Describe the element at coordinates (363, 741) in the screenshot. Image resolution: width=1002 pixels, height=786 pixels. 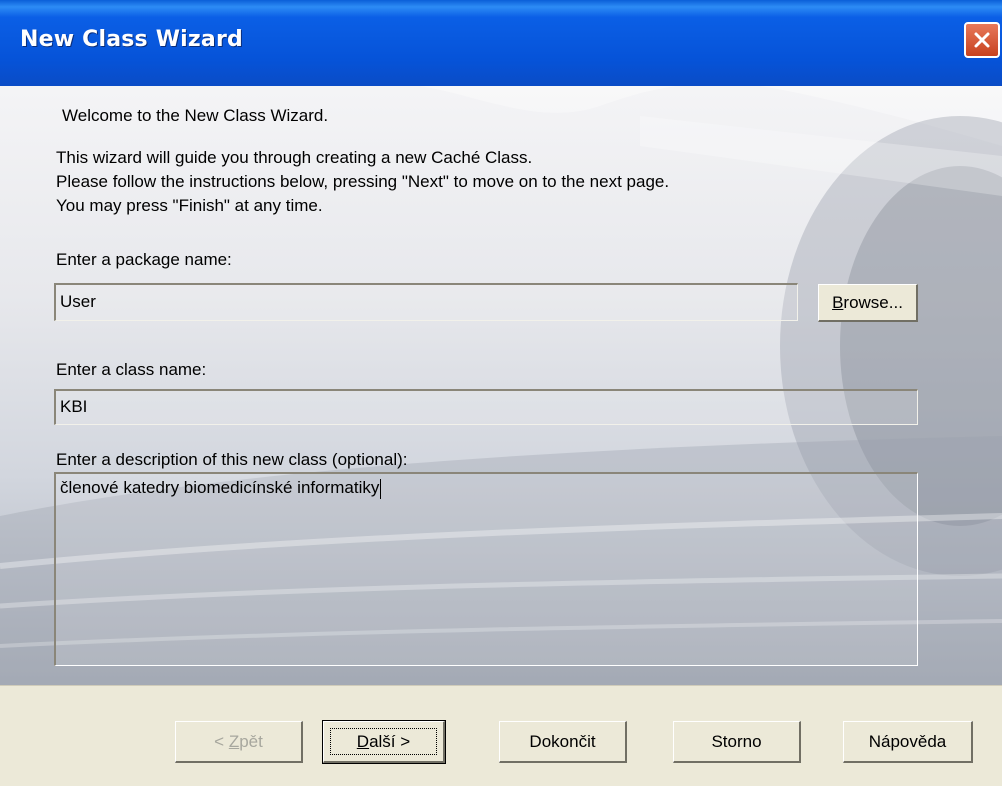
I see `next-mnemonic: D` at that location.